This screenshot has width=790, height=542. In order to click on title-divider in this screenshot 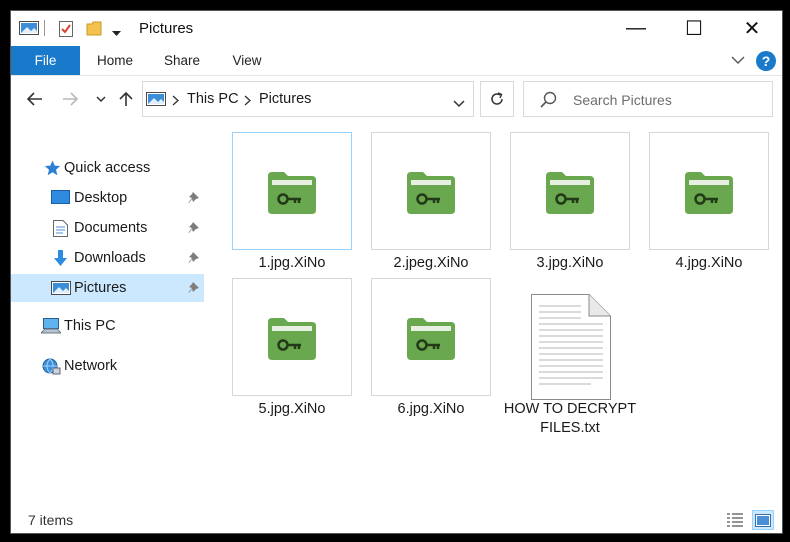, I will do `click(44, 28)`.